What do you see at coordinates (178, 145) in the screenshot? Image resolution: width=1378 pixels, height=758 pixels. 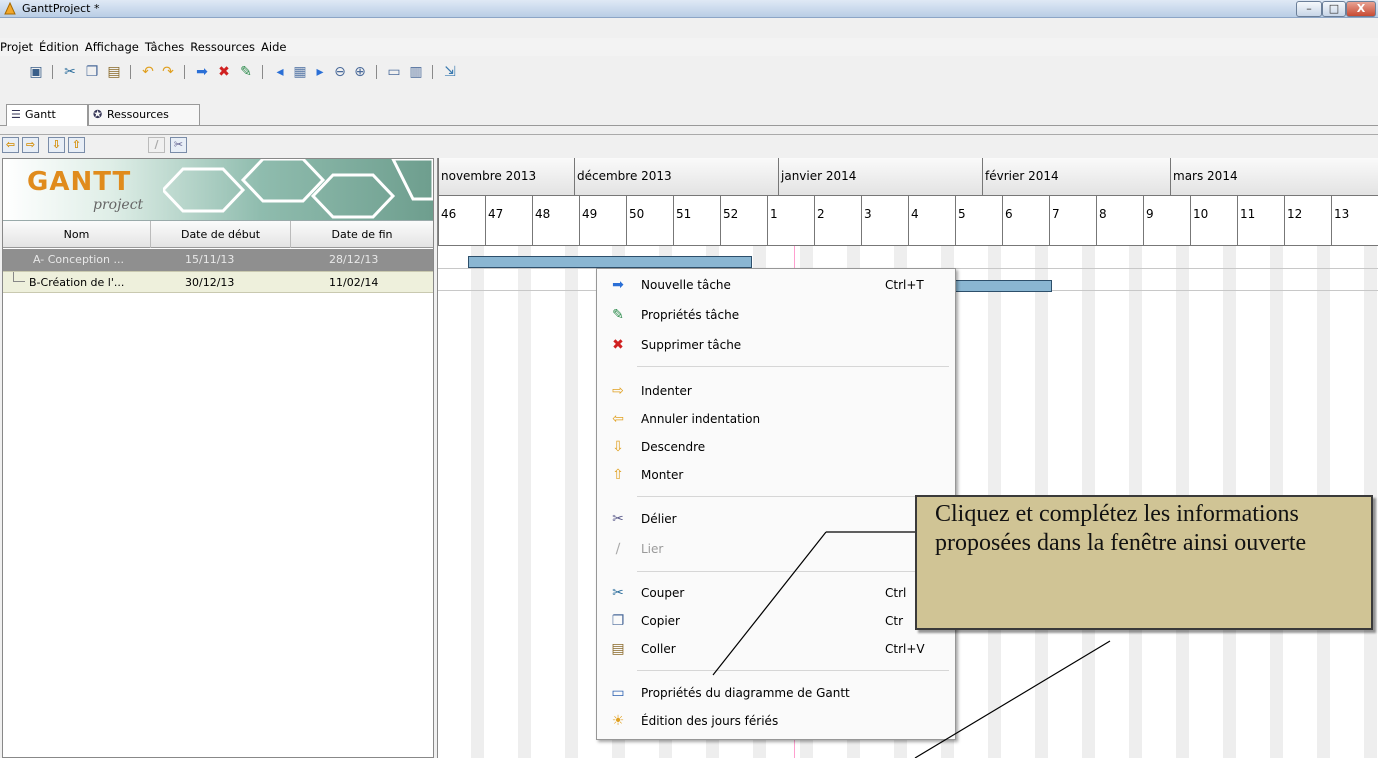 I see `unlink-icon: ✂` at bounding box center [178, 145].